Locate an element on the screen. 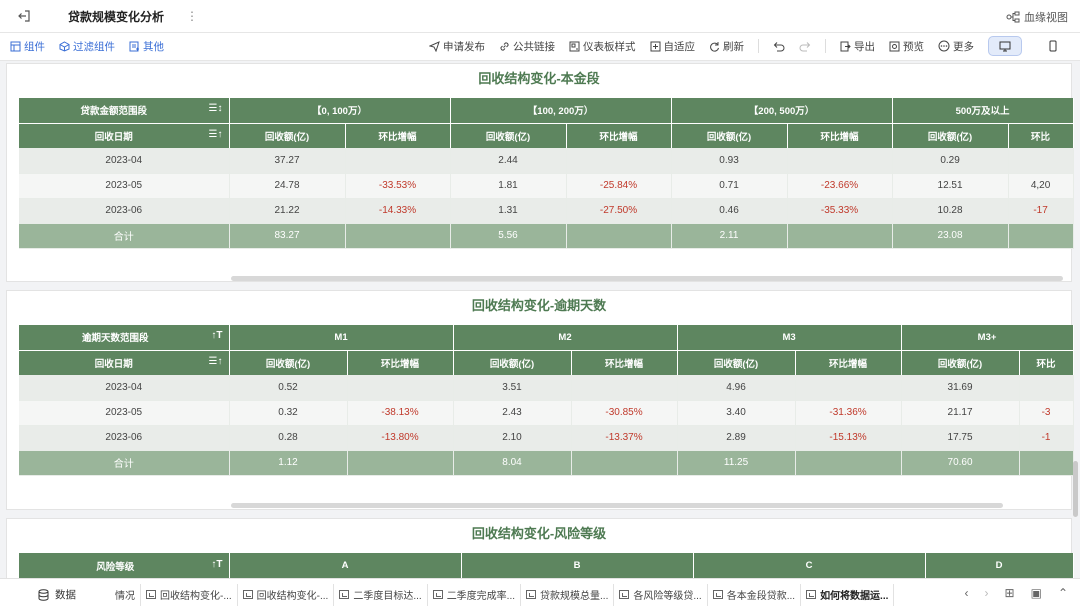 Image resolution: width=1080 pixels, height=610 pixels. table-cell: -14.33% is located at coordinates (398, 211).